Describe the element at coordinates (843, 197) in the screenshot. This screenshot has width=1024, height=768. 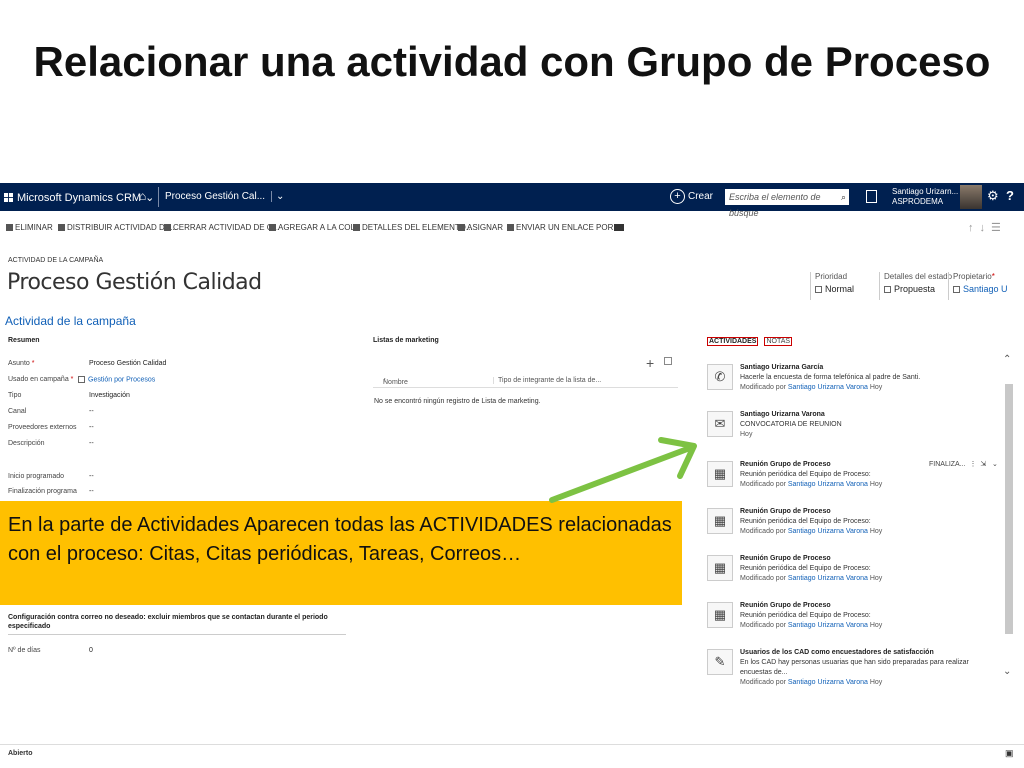
I see `search-icon: ⌕` at that location.